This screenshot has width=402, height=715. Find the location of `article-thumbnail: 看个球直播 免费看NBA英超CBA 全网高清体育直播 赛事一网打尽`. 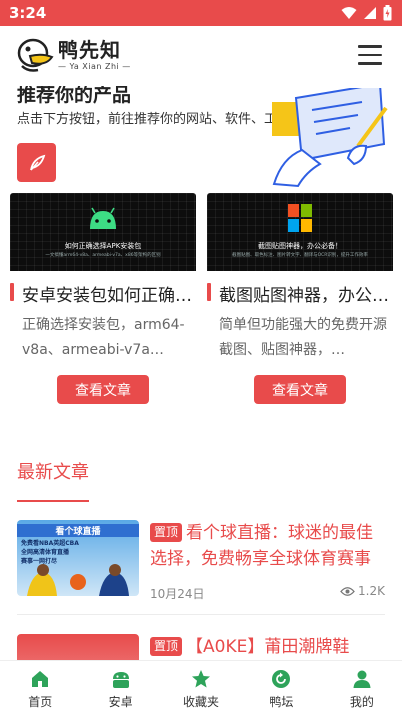

article-thumbnail: 看个球直播 免费看NBA英超CBA 全网高清体育直播 赛事一网打尽 is located at coordinates (78, 558).